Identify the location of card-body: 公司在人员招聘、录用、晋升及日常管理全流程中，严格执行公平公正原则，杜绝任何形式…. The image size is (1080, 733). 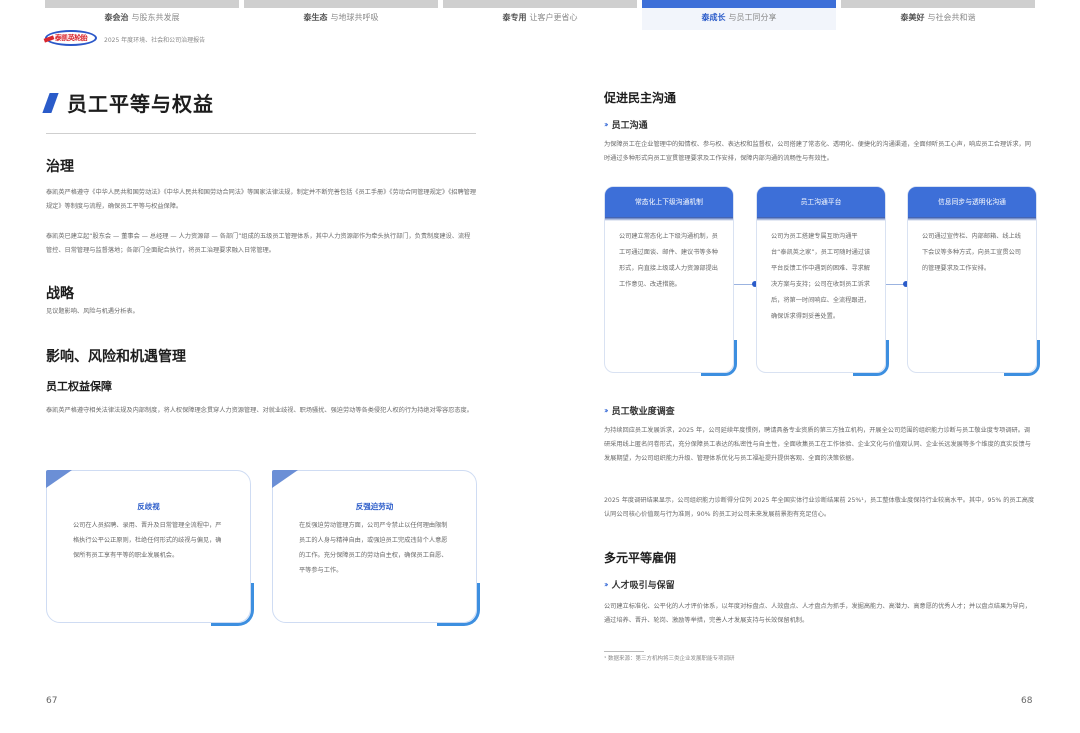
(147, 540).